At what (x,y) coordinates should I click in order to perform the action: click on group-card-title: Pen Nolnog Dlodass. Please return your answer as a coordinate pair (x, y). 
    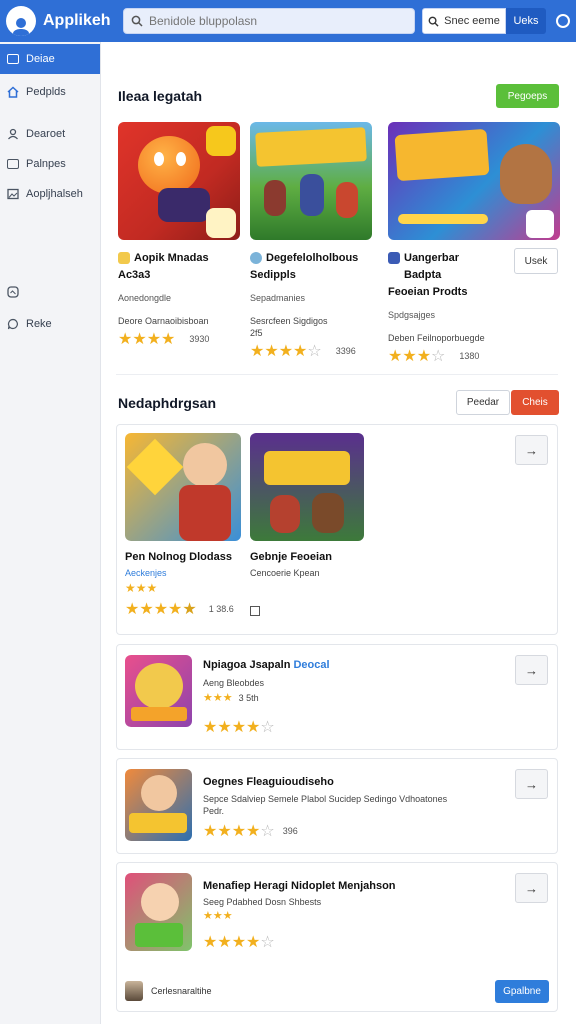
    Looking at the image, I should click on (178, 557).